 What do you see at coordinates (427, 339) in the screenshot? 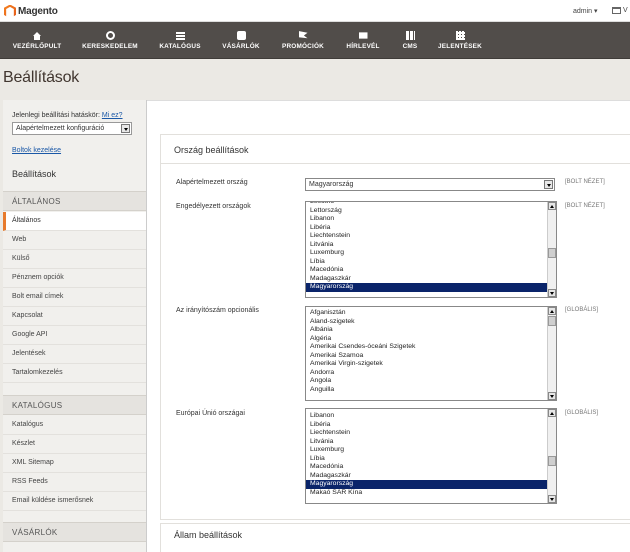
I see `listbox-option: Algéria` at bounding box center [427, 339].